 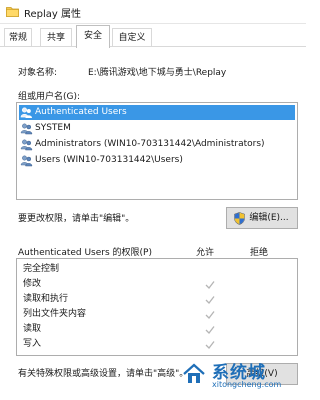 I want to click on list-item-authenticated-users: Authenticated Users, so click(x=157, y=112).